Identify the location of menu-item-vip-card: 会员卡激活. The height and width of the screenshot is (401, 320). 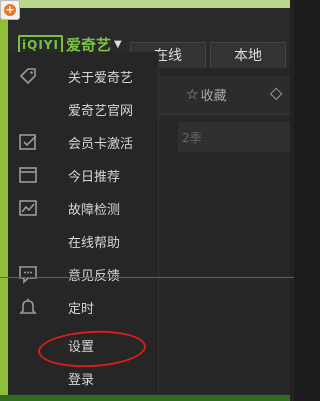
(83, 142).